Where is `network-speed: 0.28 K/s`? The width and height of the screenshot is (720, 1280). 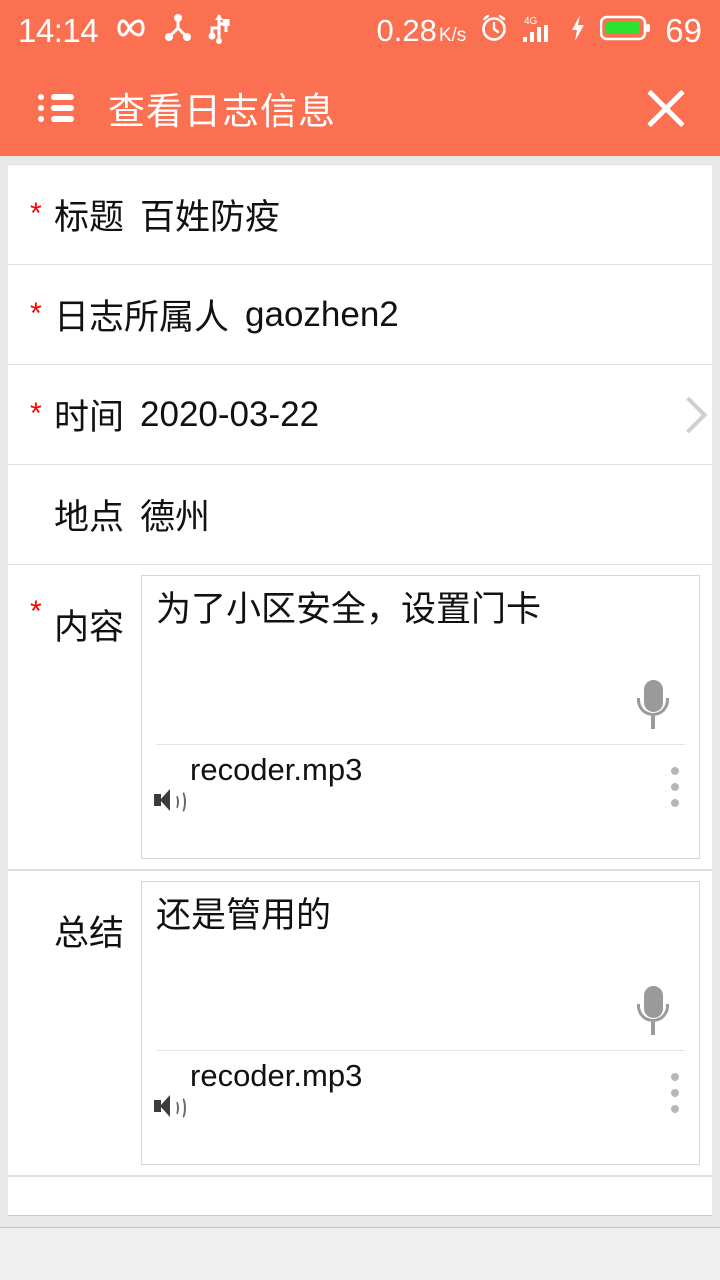 network-speed: 0.28 K/s is located at coordinates (421, 30).